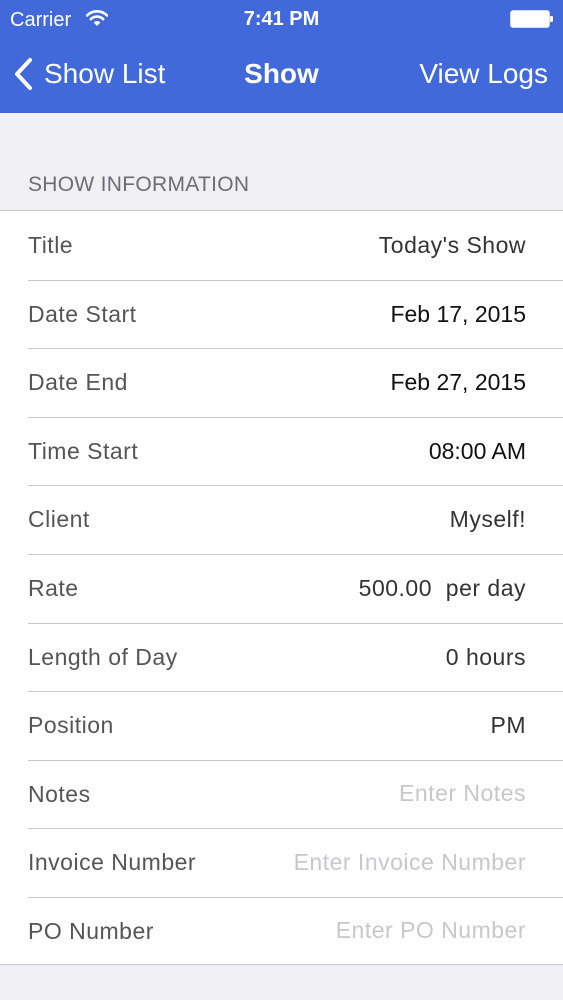  Describe the element at coordinates (281, 519) in the screenshot. I see `client-row: Client Myself!` at that location.